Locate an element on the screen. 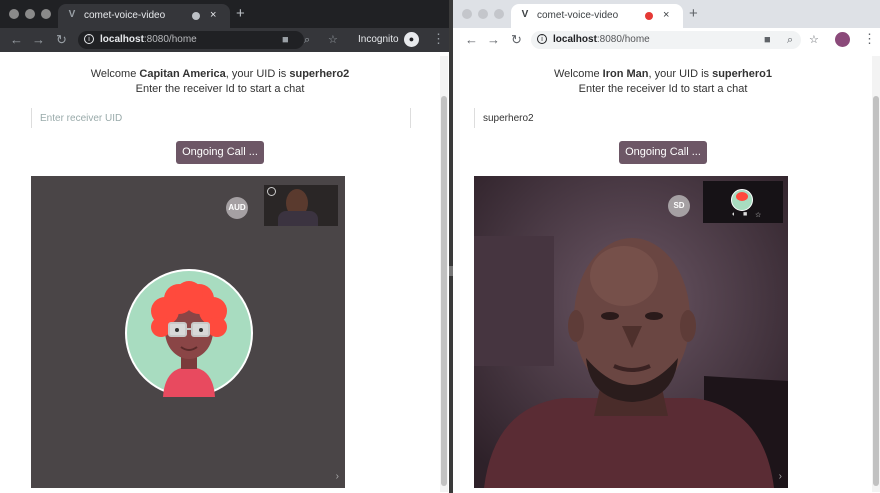 Image resolution: width=880 pixels, height=493 pixels. preview-shoulders is located at coordinates (298, 218).